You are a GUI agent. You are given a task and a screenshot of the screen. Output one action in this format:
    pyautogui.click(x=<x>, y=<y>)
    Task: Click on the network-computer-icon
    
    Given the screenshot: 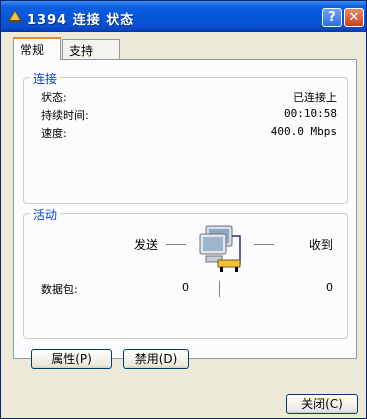 What is the action you would take?
    pyautogui.click(x=220, y=248)
    